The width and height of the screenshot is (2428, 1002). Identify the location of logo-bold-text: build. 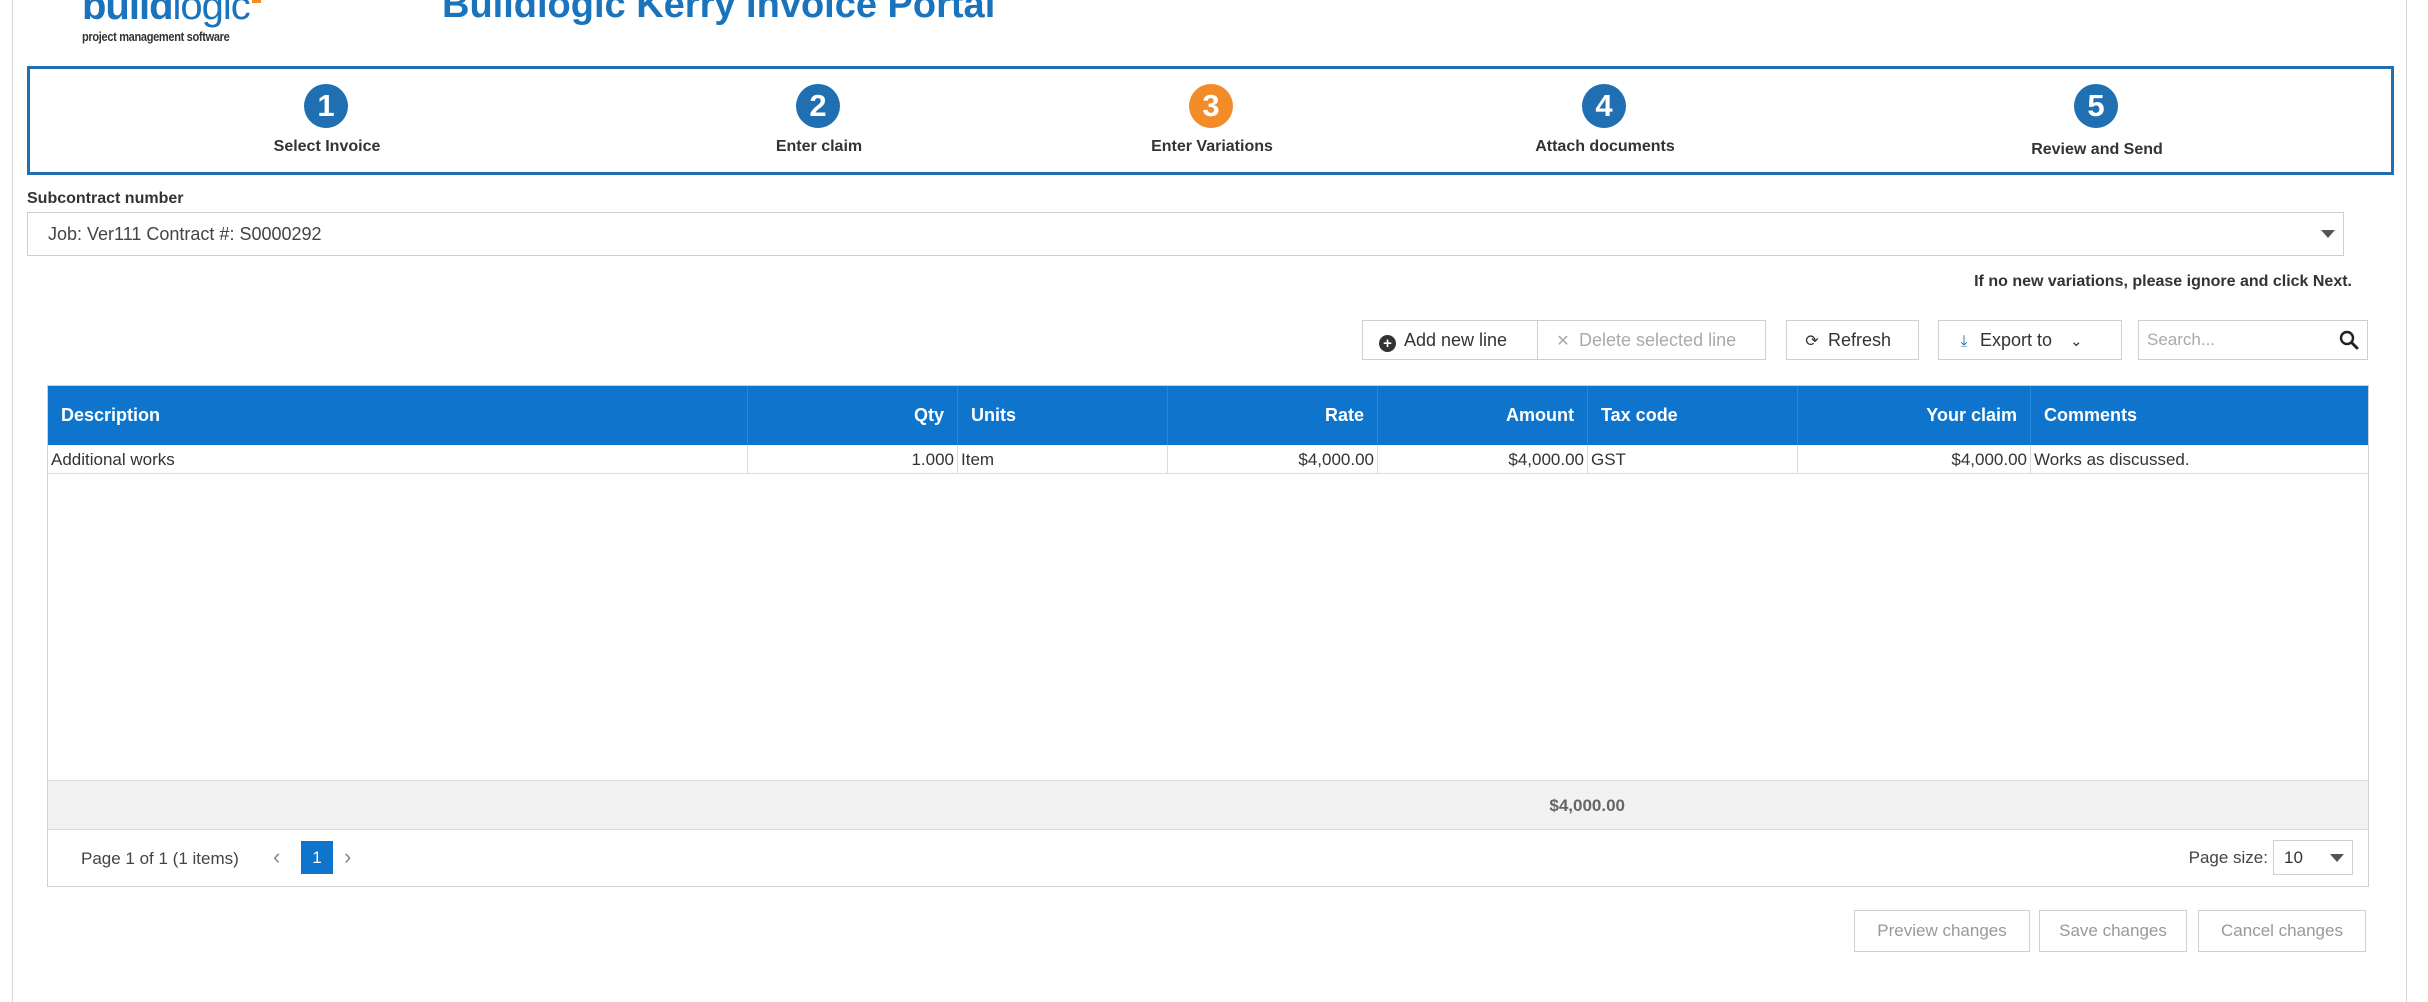
(128, 14).